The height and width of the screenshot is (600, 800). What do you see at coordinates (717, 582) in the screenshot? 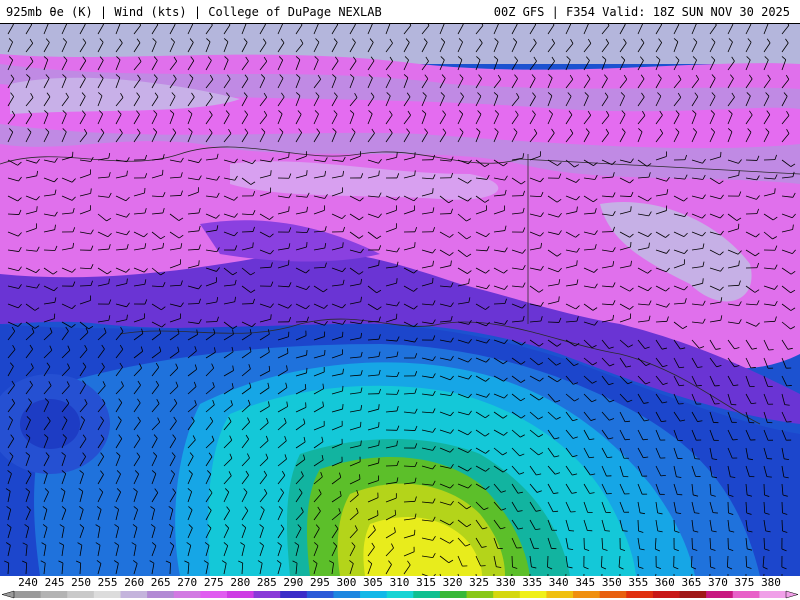
I see `colorbar-label: 370` at bounding box center [717, 582].